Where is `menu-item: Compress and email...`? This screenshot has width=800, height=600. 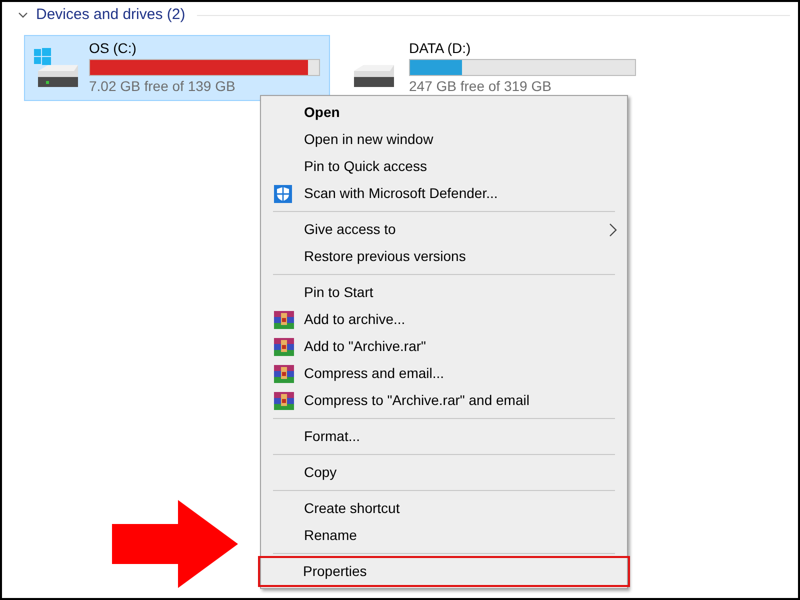 menu-item: Compress and email... is located at coordinates (444, 373).